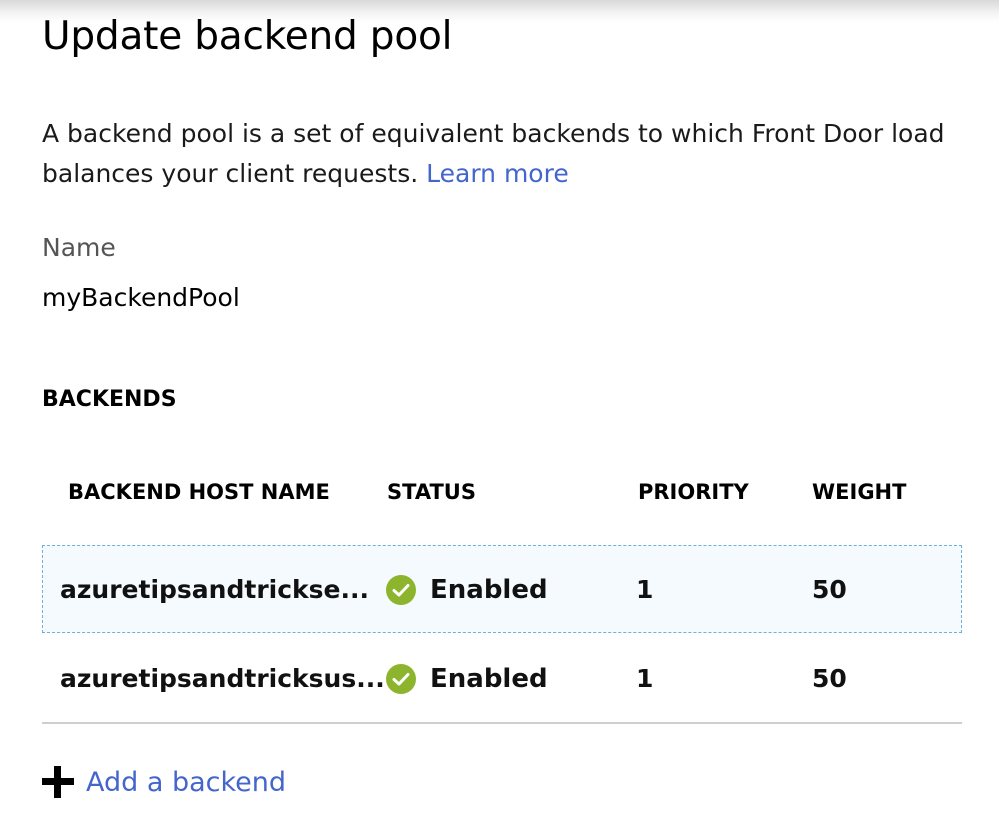  Describe the element at coordinates (431, 492) in the screenshot. I see `column-header-status: STATUS` at that location.